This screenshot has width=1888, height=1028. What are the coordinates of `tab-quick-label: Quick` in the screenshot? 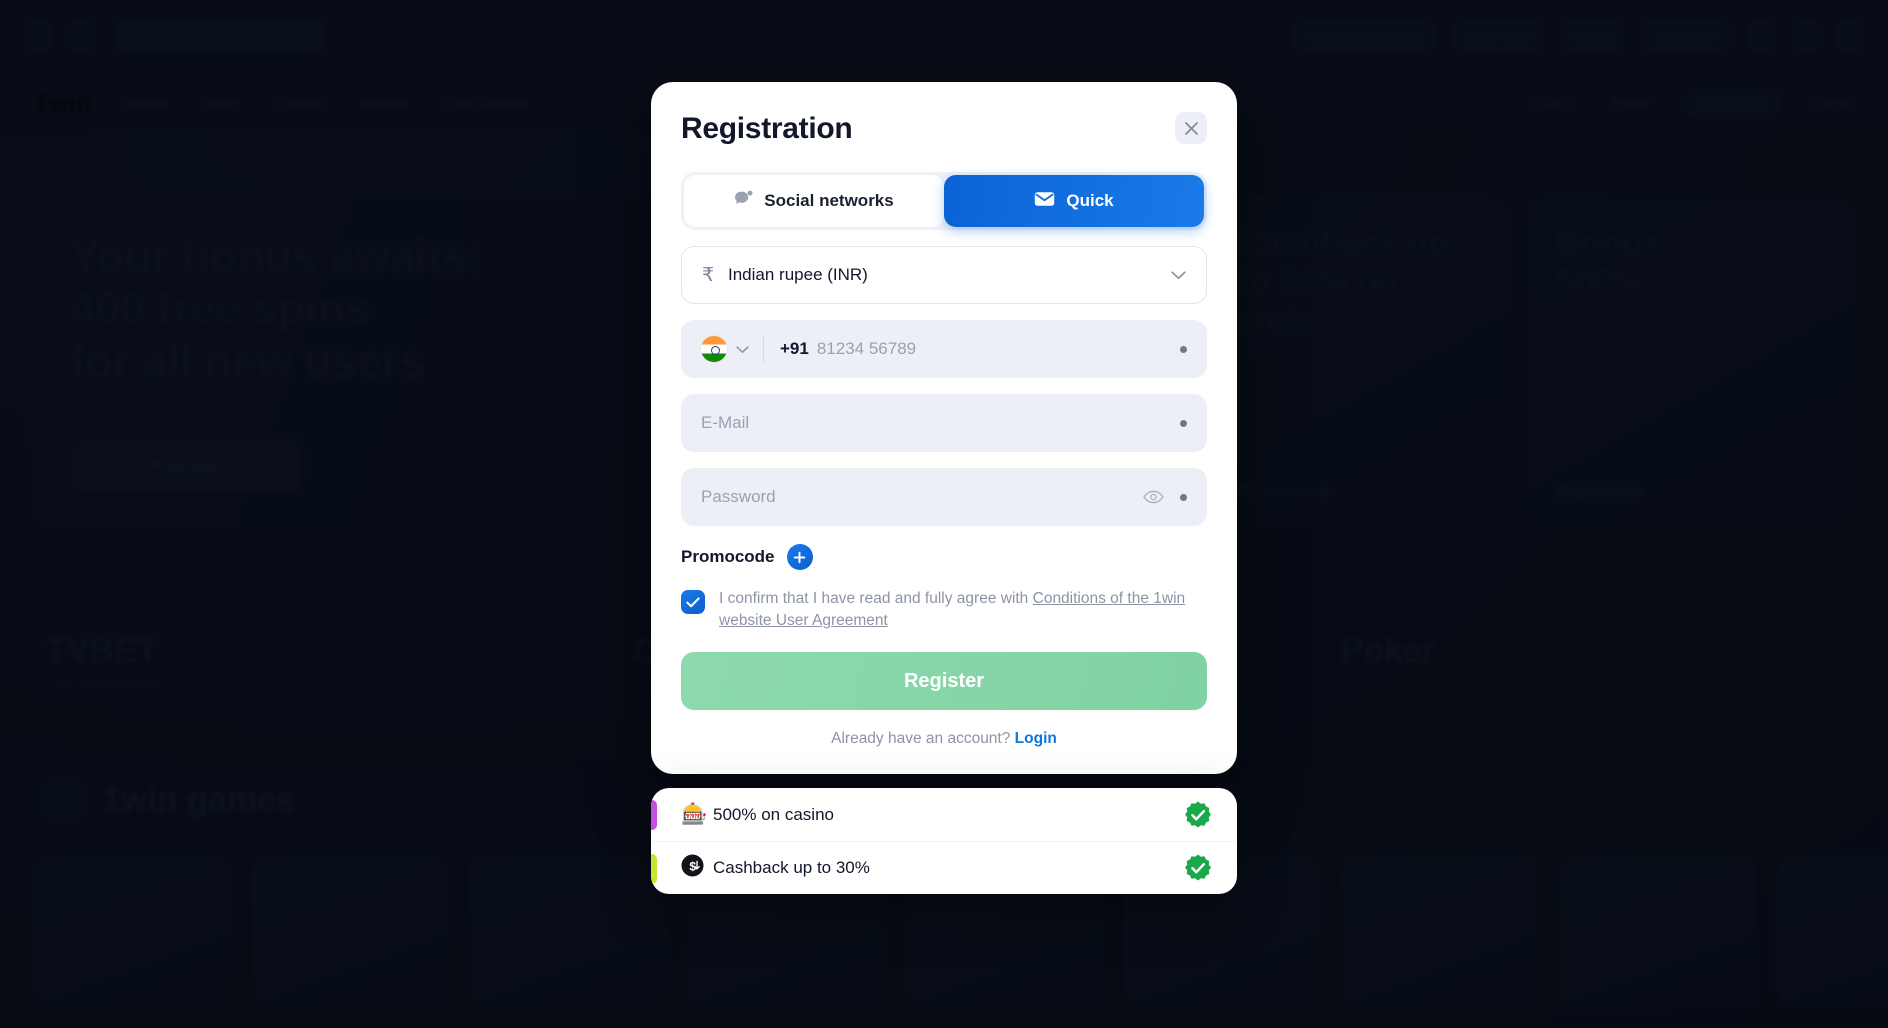 It's located at (1090, 200).